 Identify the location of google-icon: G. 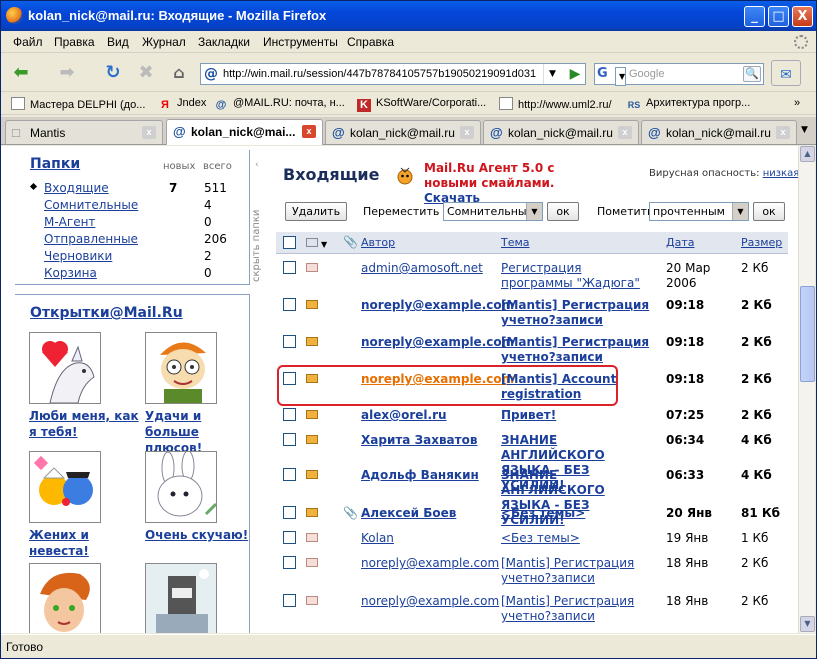
(606, 74).